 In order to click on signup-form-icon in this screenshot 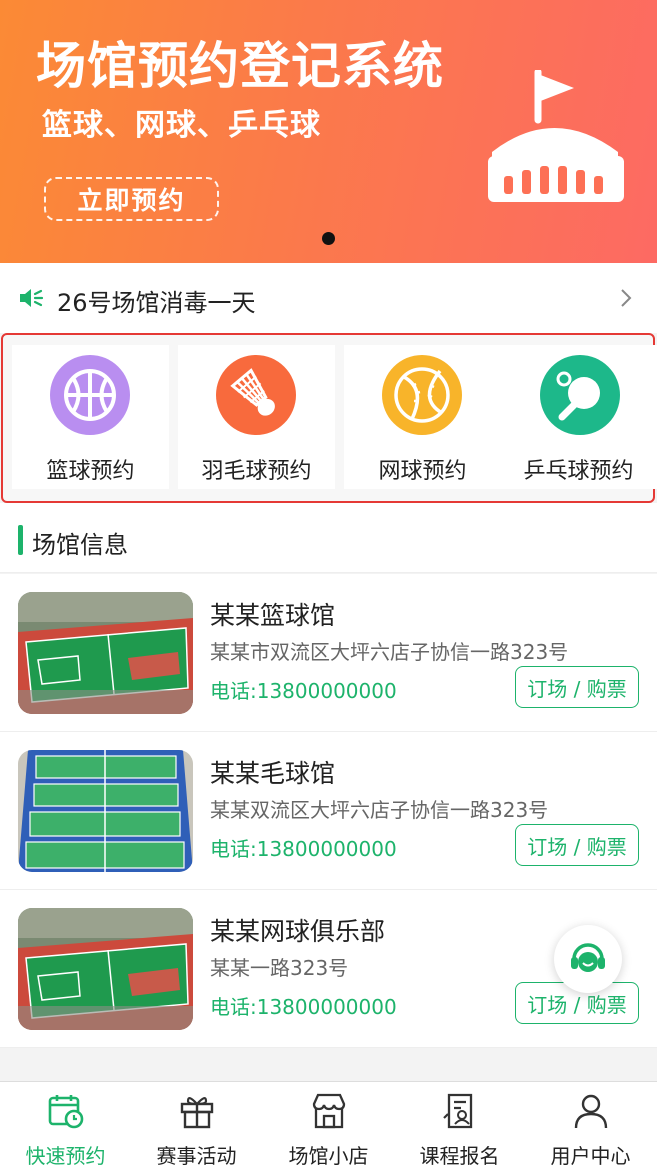, I will do `click(458, 1111)`.